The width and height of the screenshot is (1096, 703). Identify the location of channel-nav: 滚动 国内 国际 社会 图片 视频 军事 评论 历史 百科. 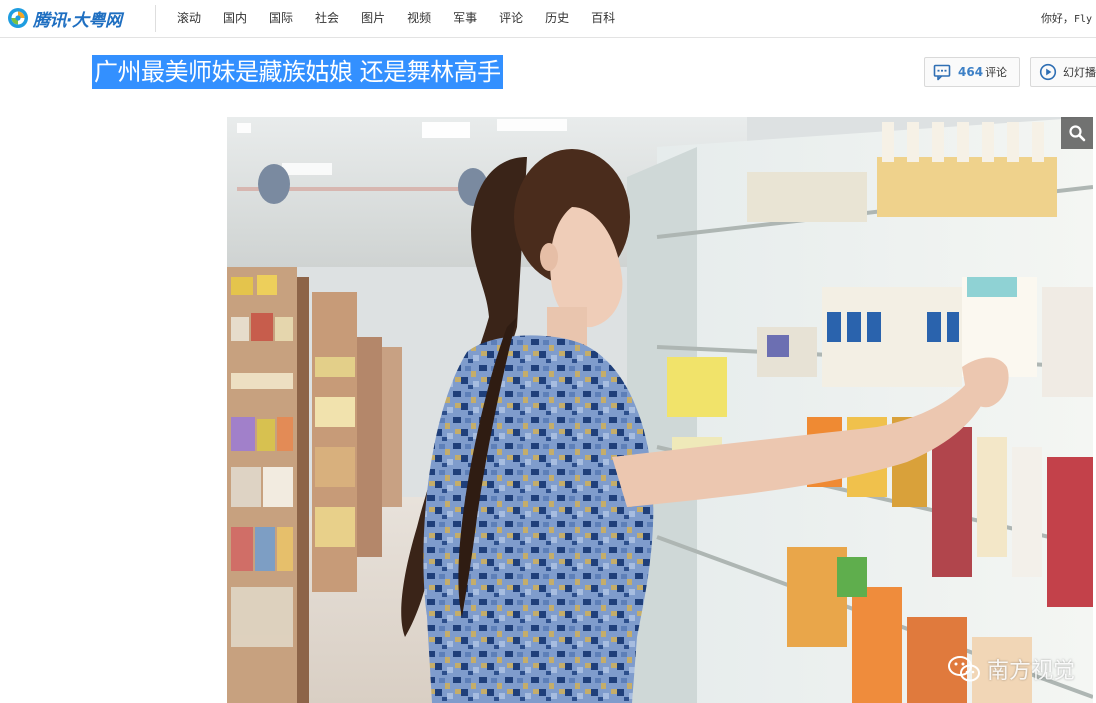
(395, 18).